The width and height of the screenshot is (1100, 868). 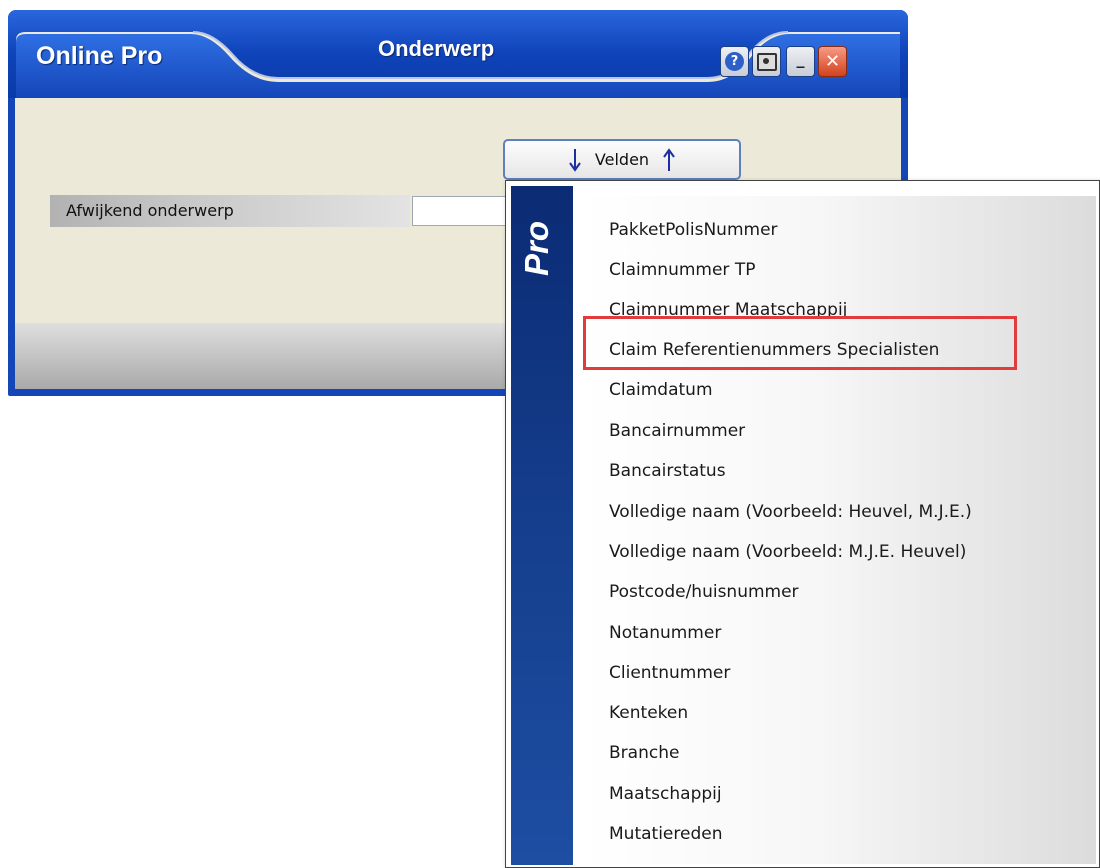 What do you see at coordinates (665, 633) in the screenshot?
I see `menu-item: Notanummer` at bounding box center [665, 633].